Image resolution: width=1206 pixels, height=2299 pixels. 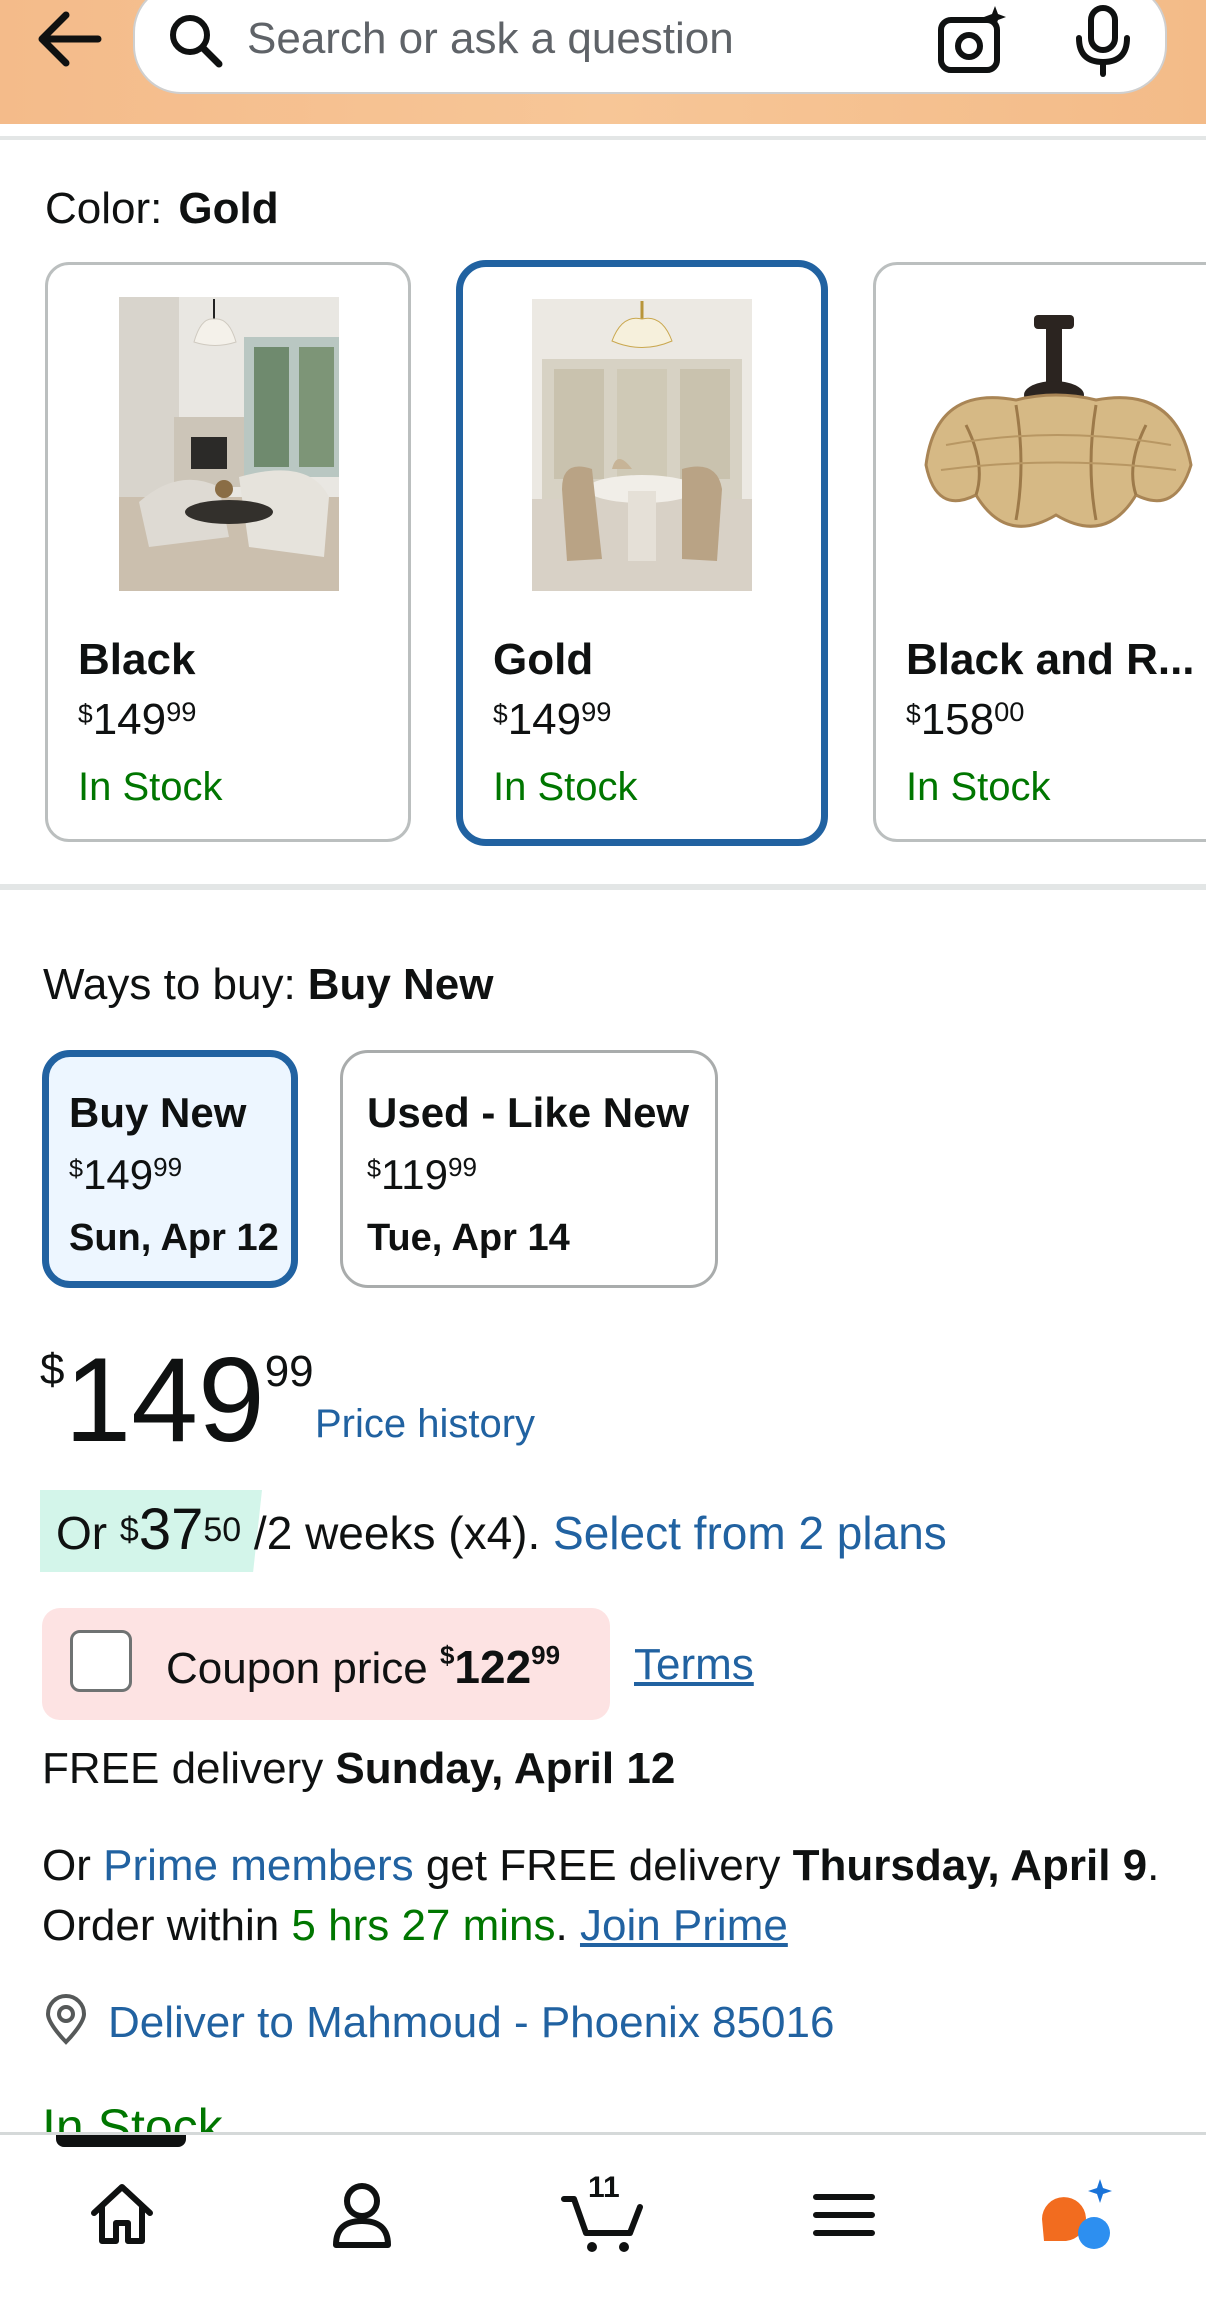 What do you see at coordinates (750, 1533) in the screenshot?
I see `select-plans-link: Select from 2 plans` at bounding box center [750, 1533].